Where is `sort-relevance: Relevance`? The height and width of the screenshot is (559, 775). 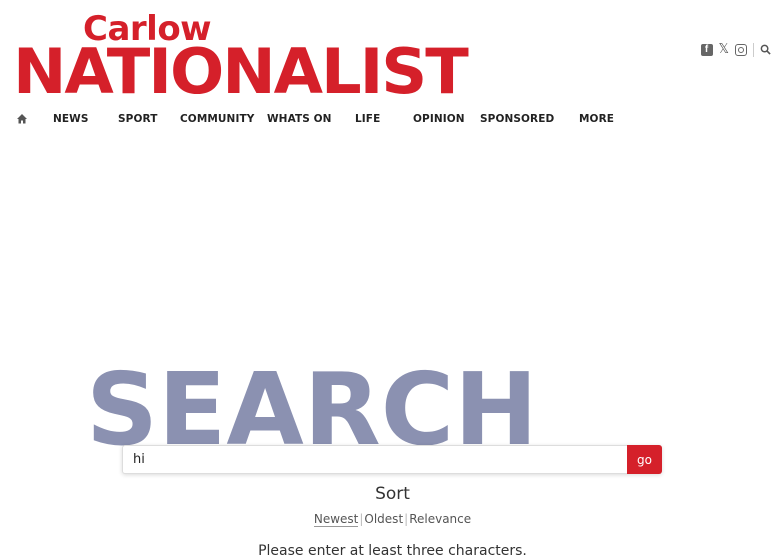 sort-relevance: Relevance is located at coordinates (440, 519).